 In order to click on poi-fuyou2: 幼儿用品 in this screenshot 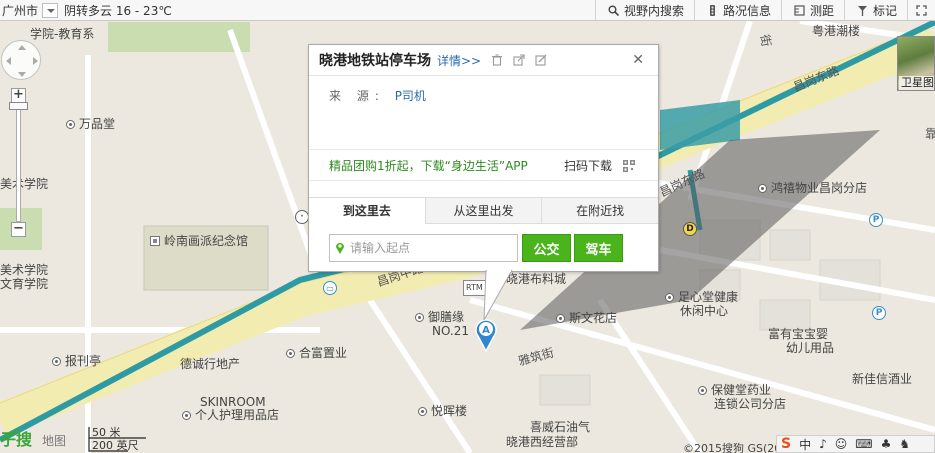, I will do `click(810, 348)`.